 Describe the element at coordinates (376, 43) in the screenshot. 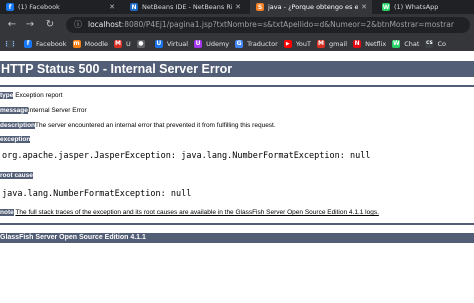

I see `bookmark-label: Netflix` at that location.